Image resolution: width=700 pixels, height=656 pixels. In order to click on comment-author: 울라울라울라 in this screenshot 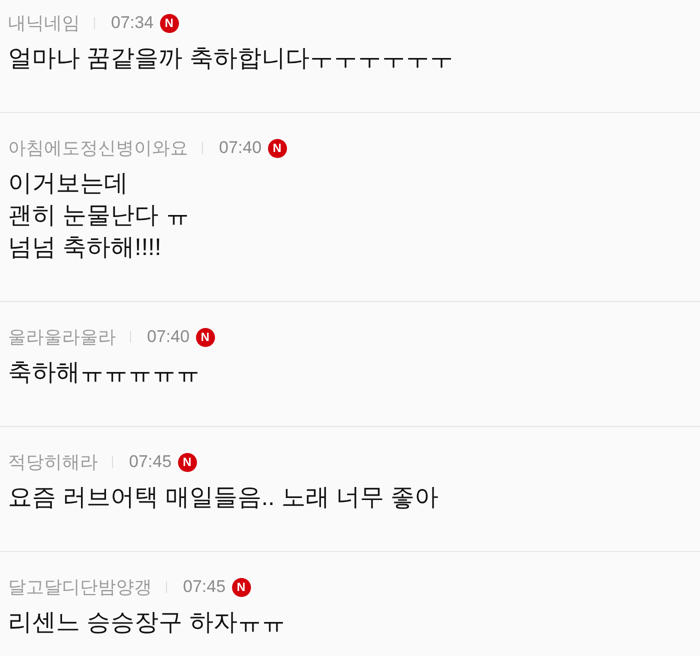, I will do `click(62, 337)`.